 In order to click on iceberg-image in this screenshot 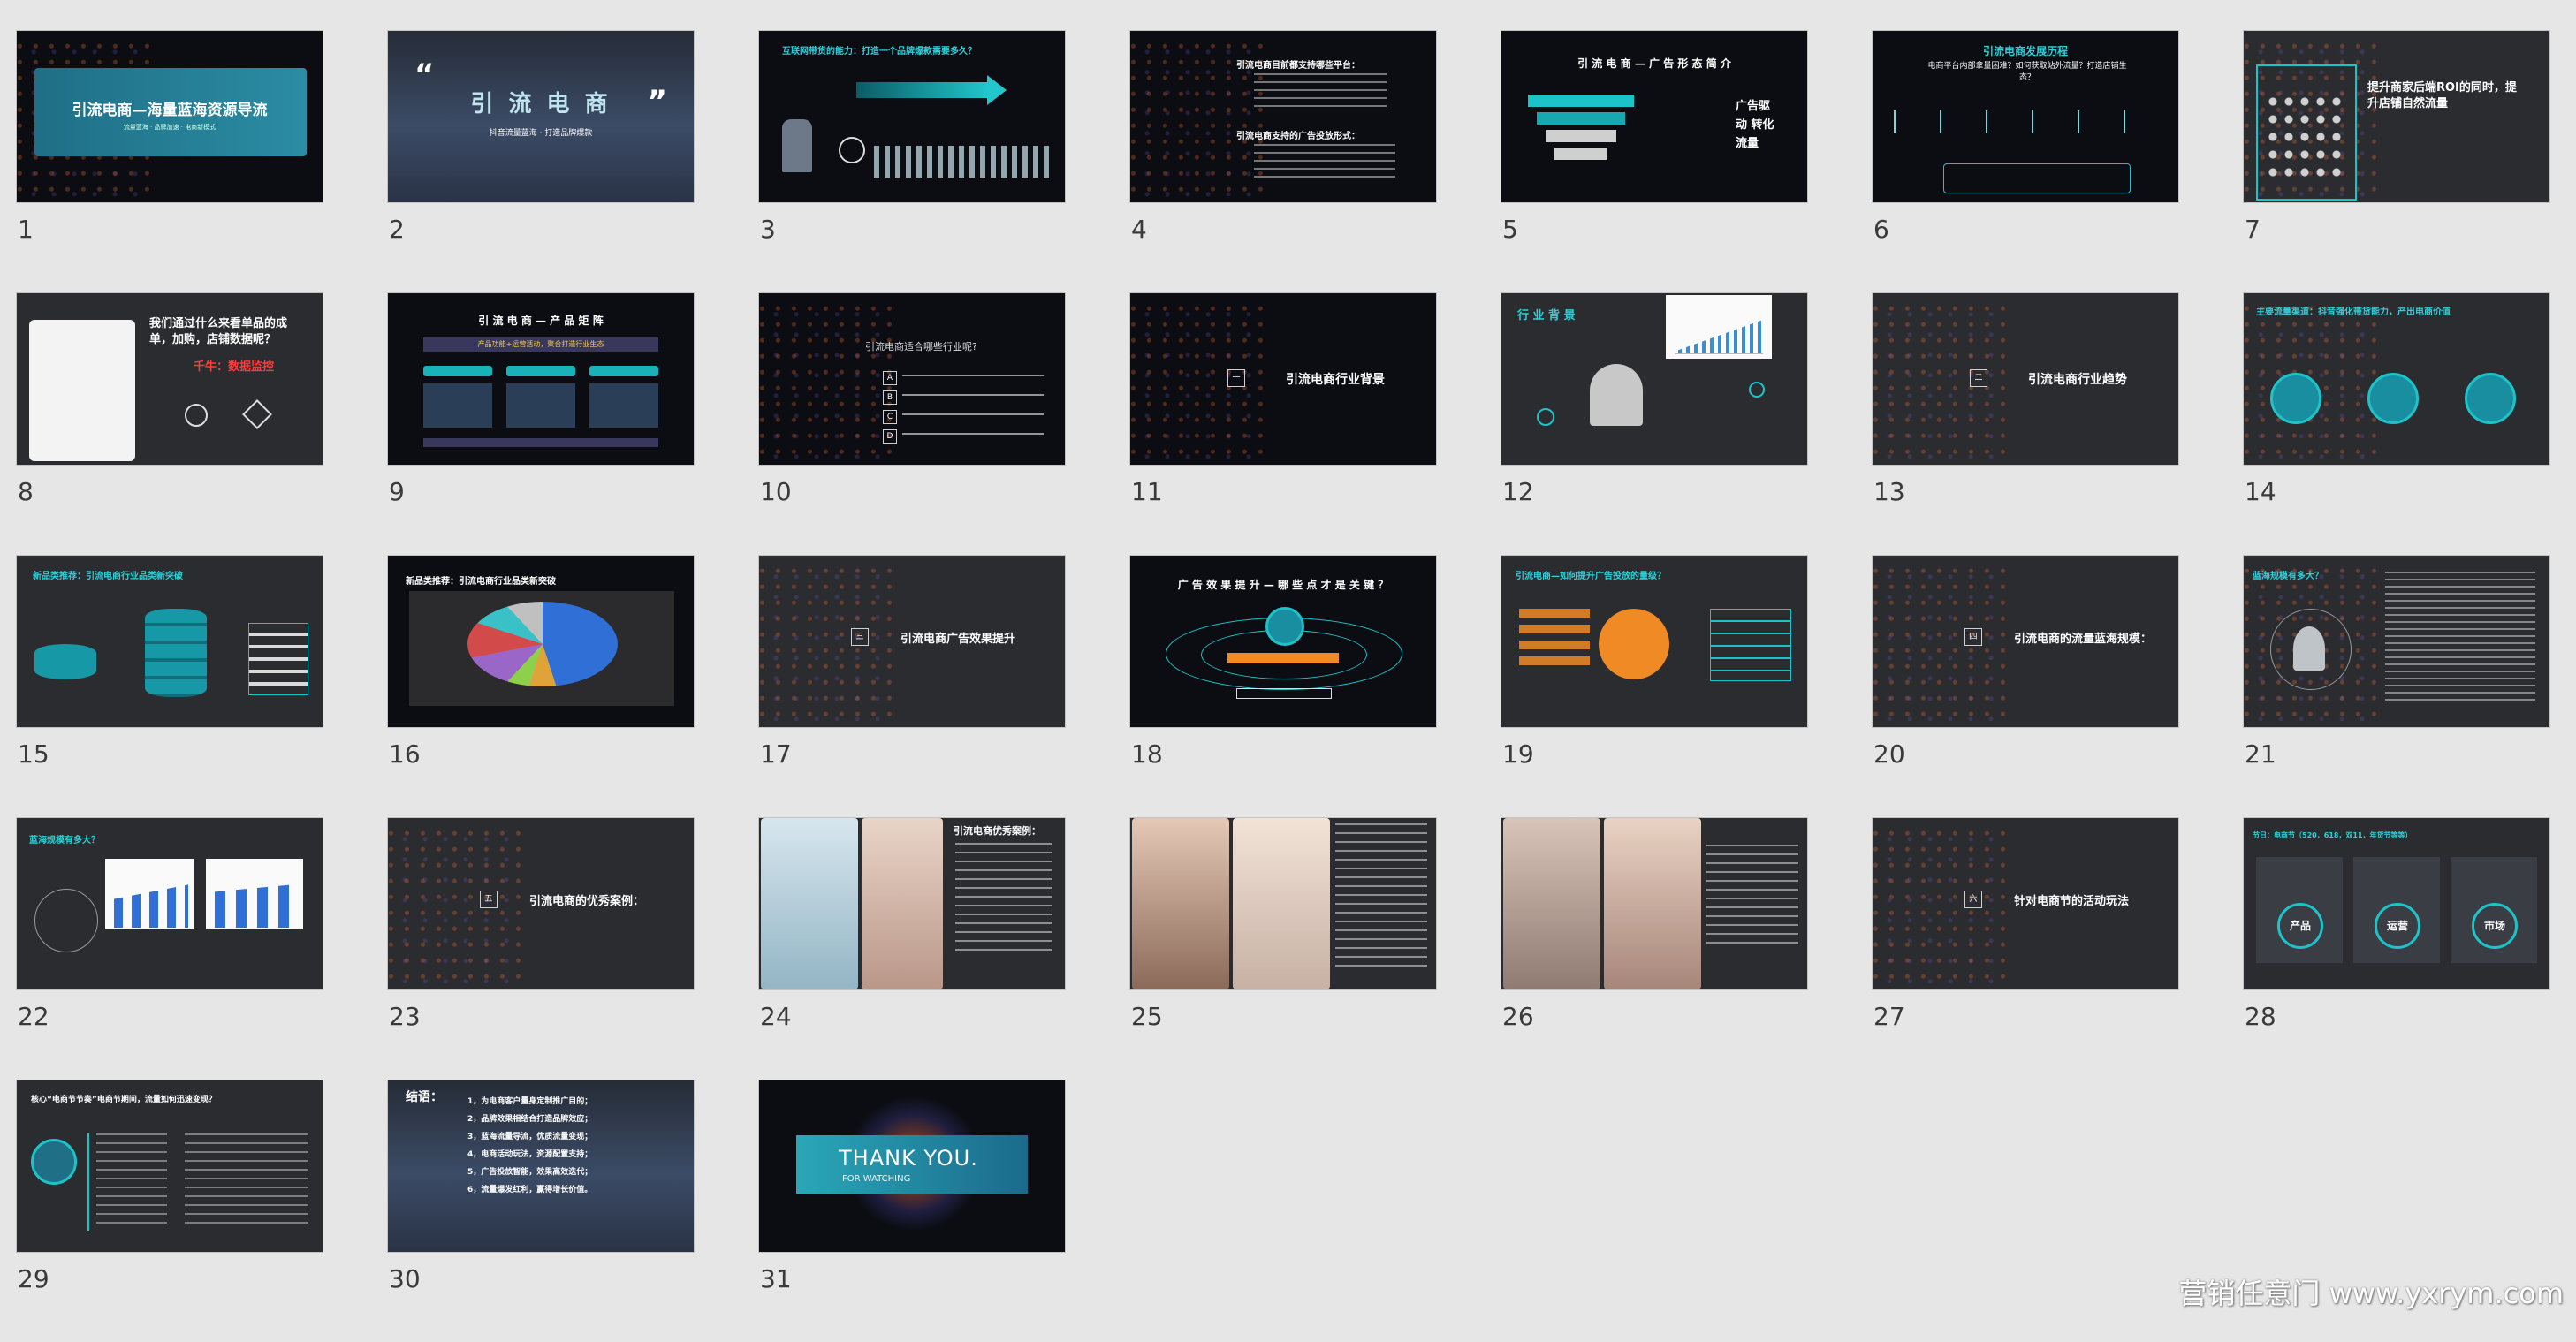, I will do `click(2309, 648)`.